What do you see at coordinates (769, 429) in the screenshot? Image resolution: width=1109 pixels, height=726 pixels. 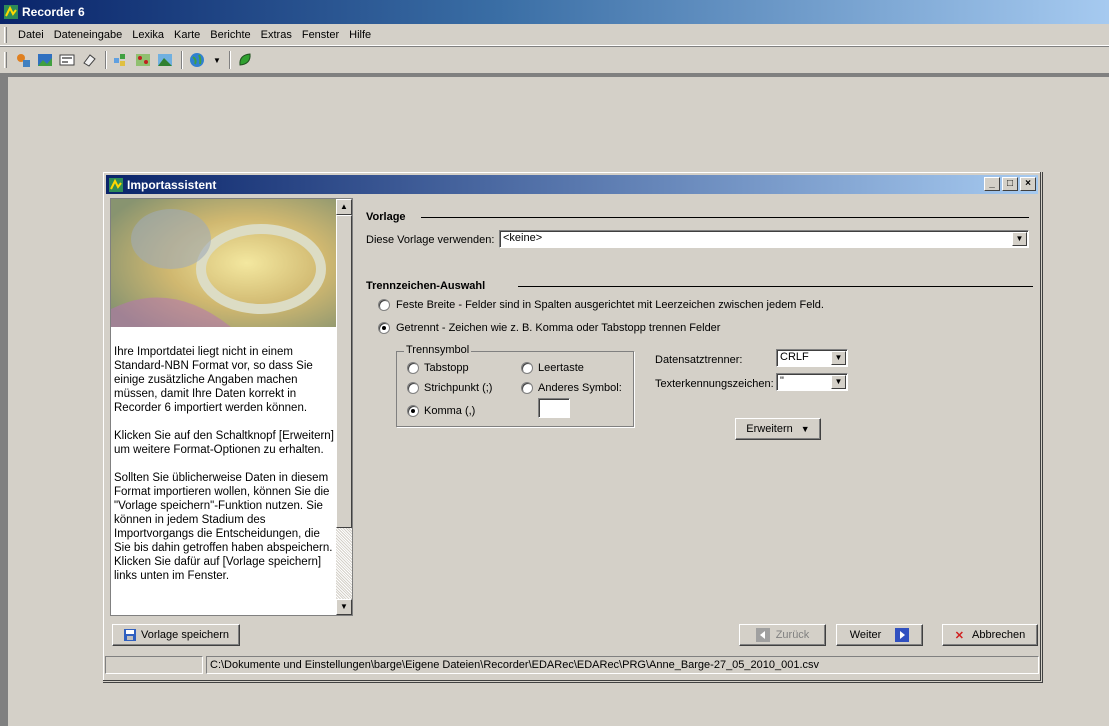 I see `expand-button-label: Erweitern` at bounding box center [769, 429].